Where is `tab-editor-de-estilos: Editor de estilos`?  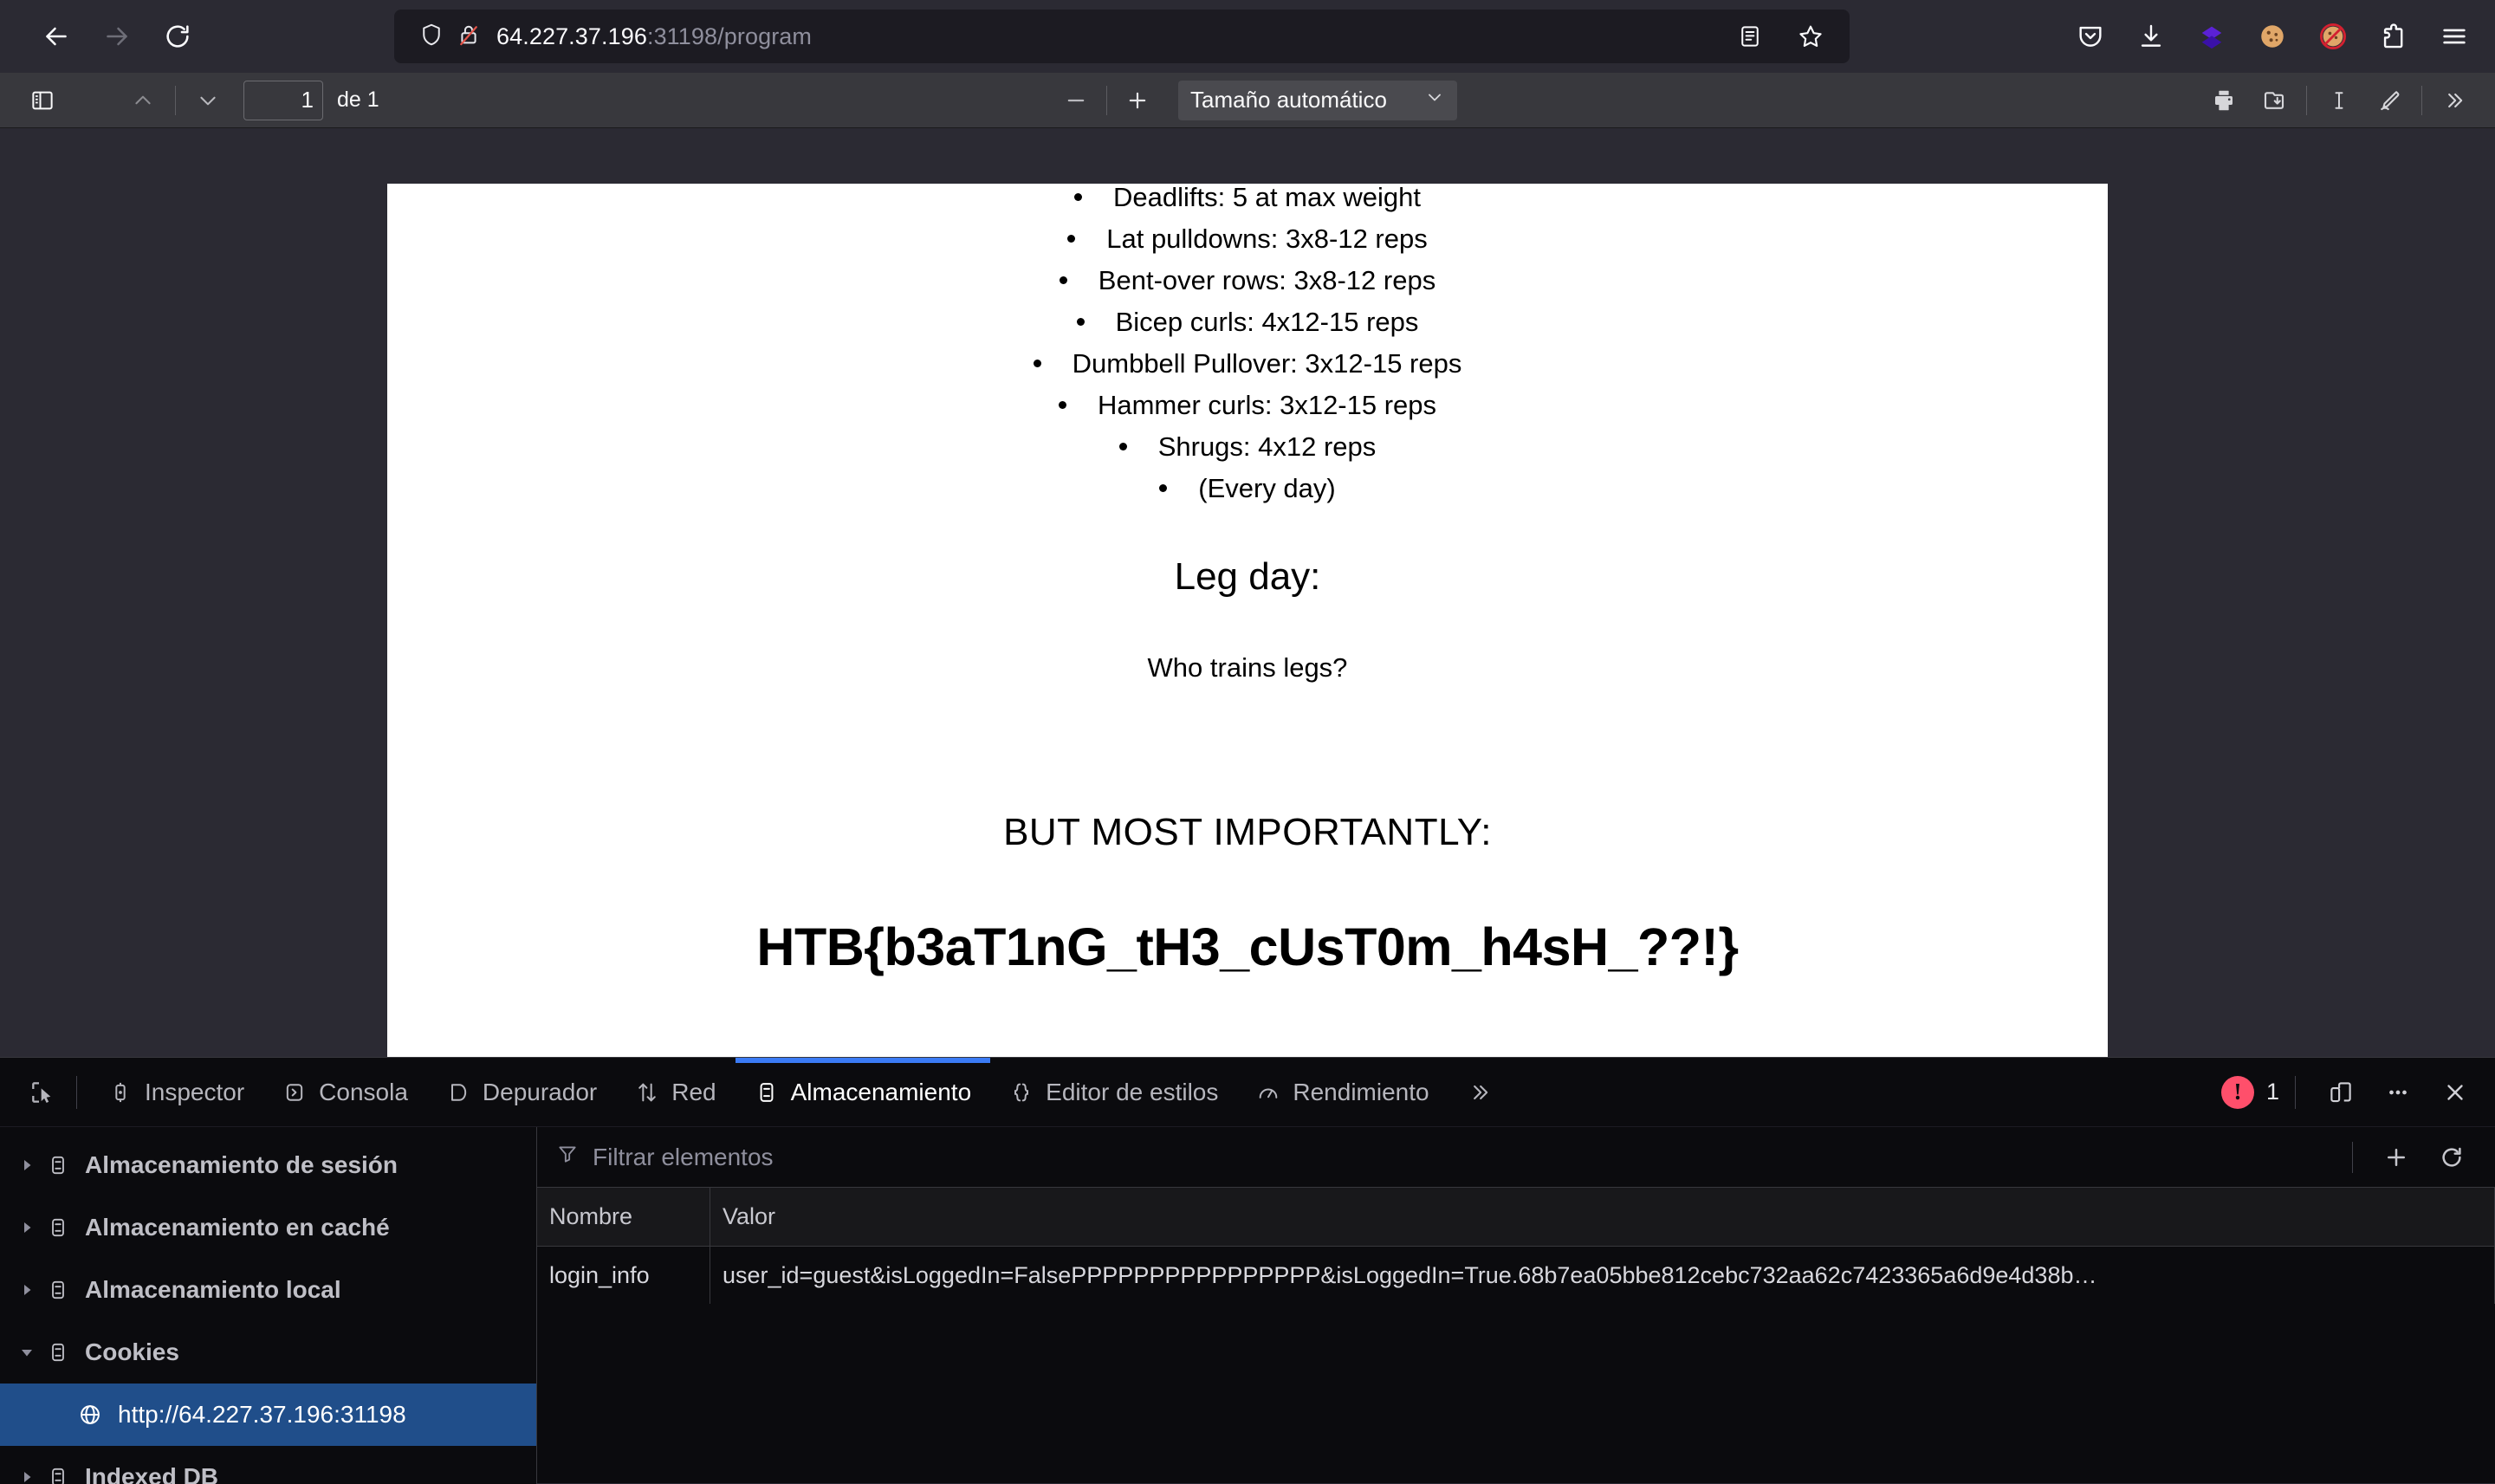
tab-editor-de-estilos: Editor de estilos is located at coordinates (1113, 1092).